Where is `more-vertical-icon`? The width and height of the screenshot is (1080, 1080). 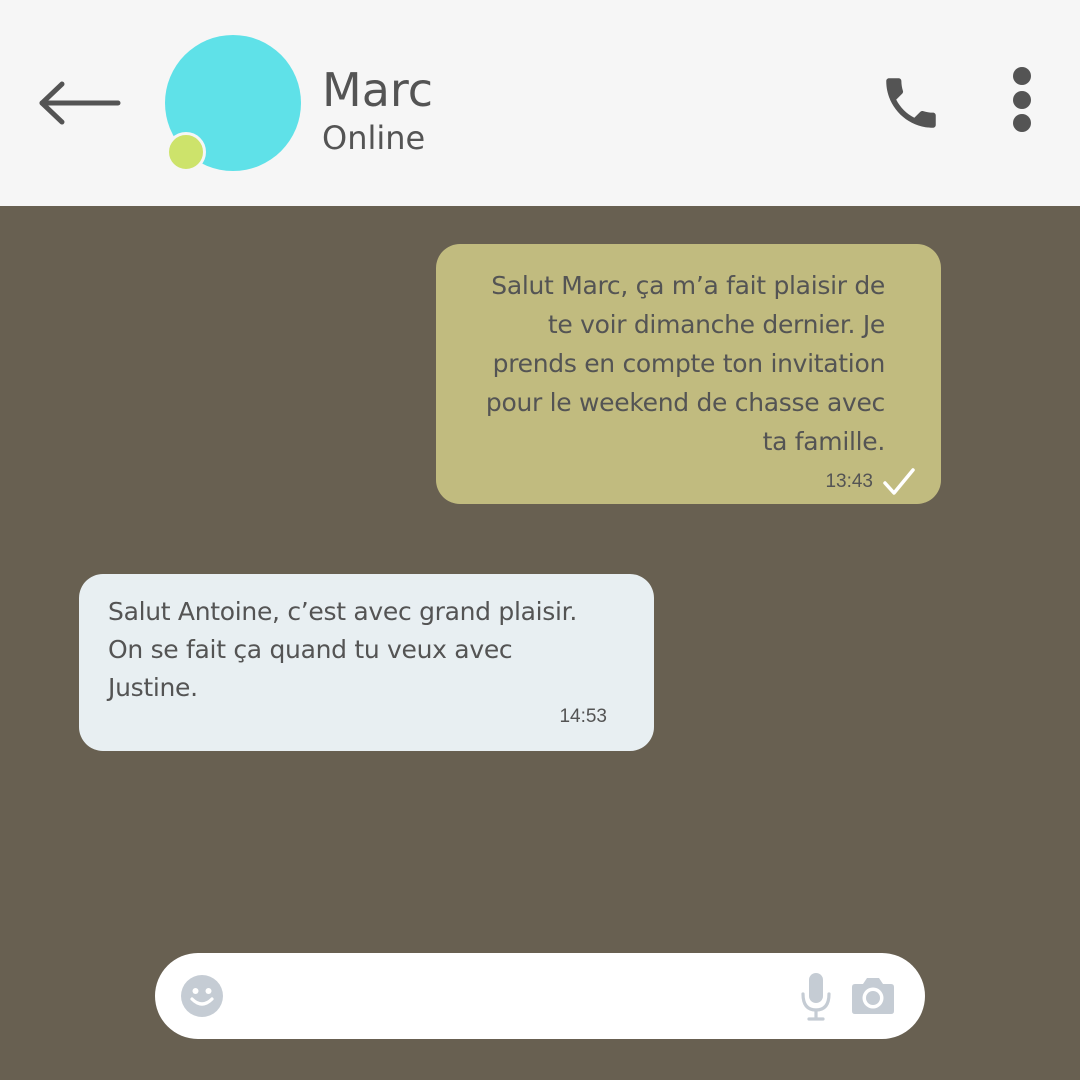 more-vertical-icon is located at coordinates (1022, 99).